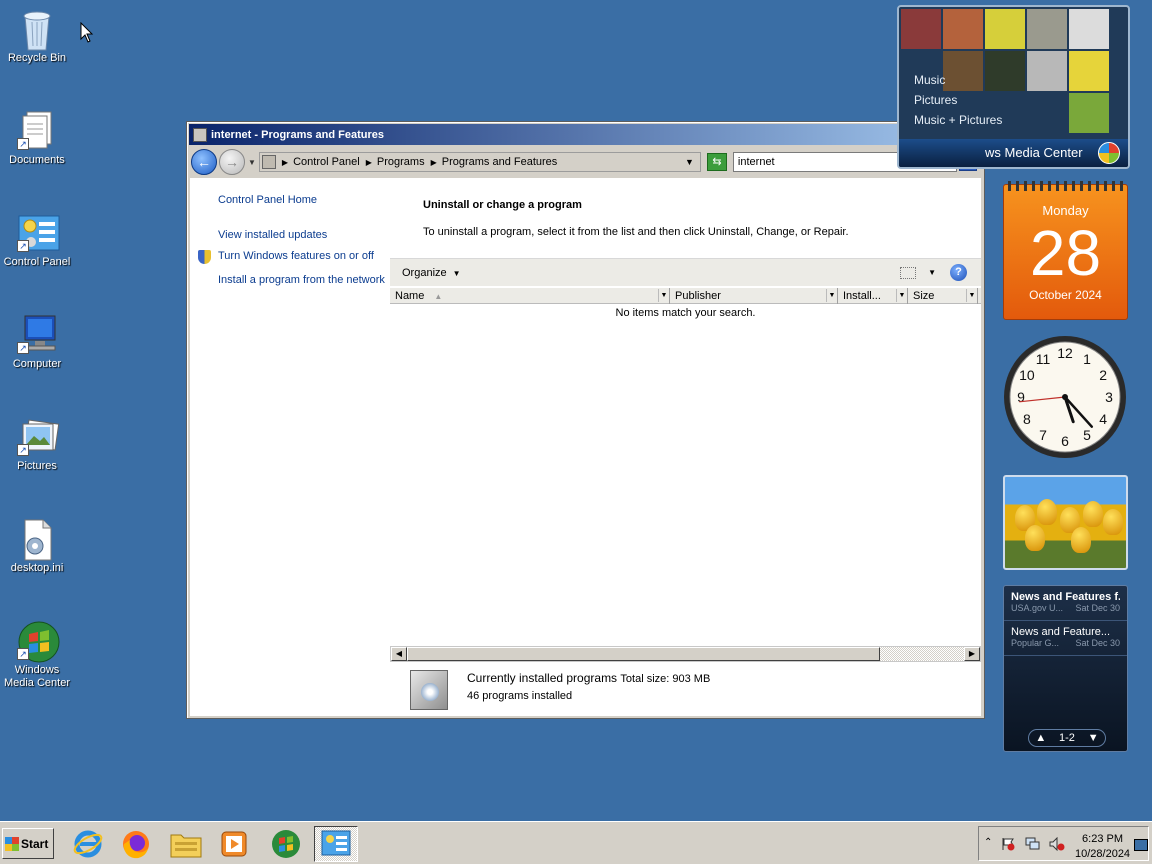  I want to click on scroll-right-button: ▶, so click(972, 654).